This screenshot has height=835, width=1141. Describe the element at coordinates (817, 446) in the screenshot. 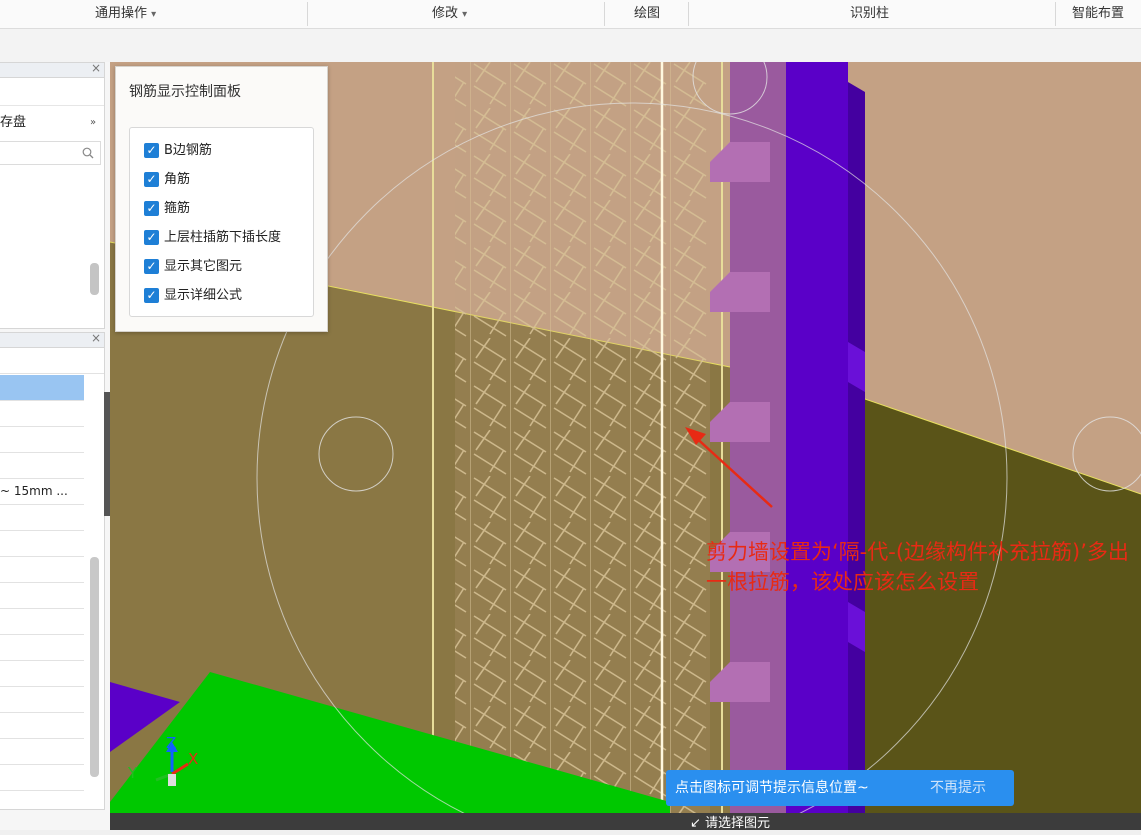

I see `purple-column` at that location.